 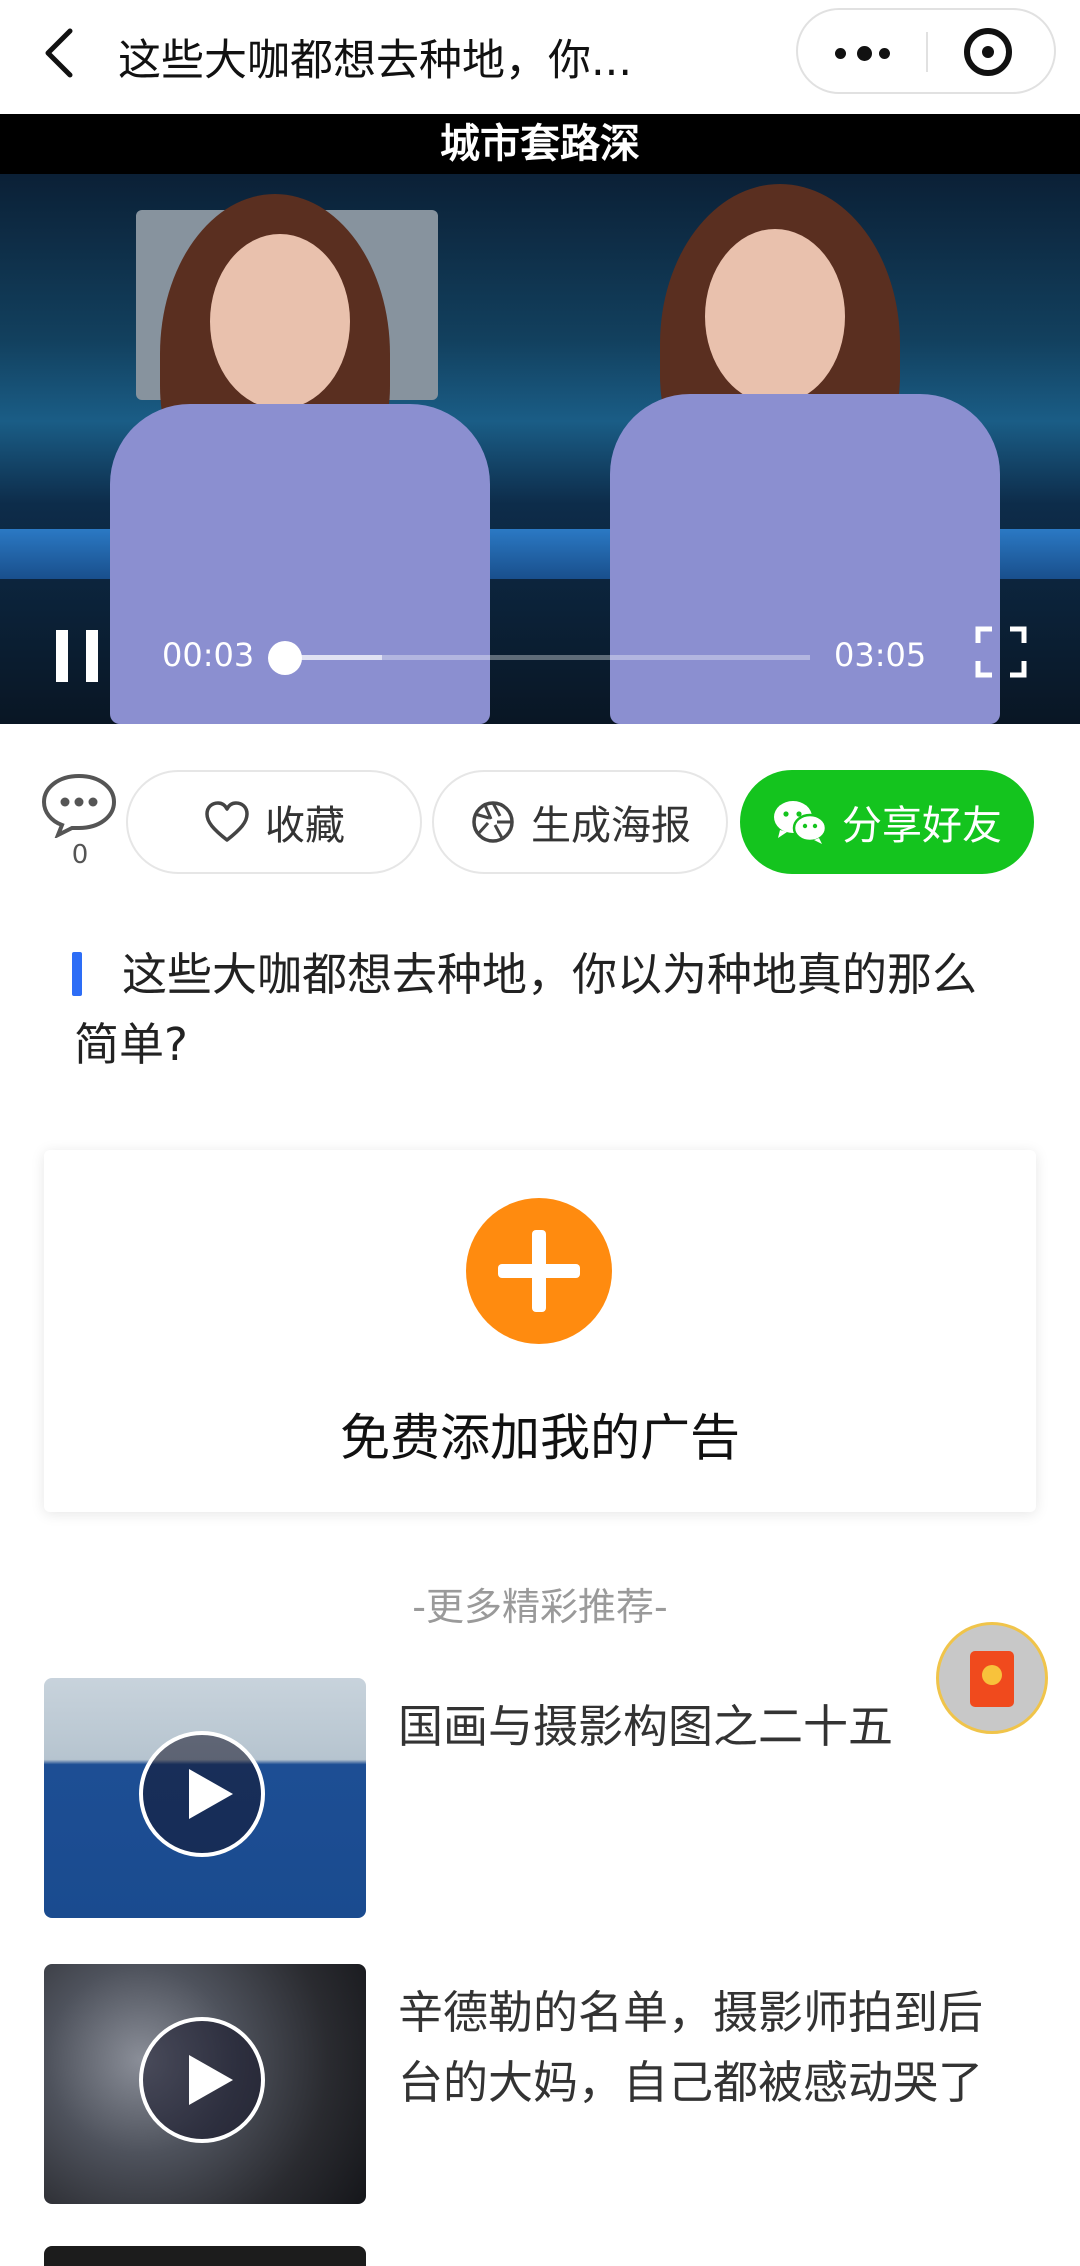 I want to click on duration-time: 03:05, so click(x=880, y=655).